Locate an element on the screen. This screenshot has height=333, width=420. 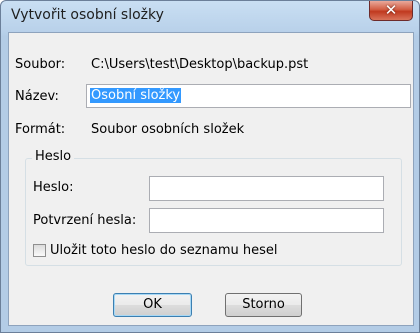
title-bar: Vytvořit osobní složky ✕ is located at coordinates (210, 16).